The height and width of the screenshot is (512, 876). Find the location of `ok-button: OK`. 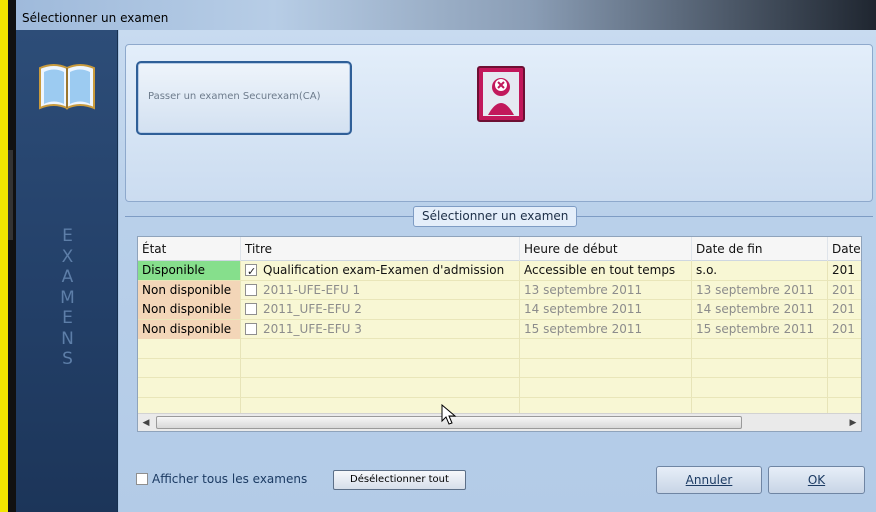

ok-button: OK is located at coordinates (816, 480).